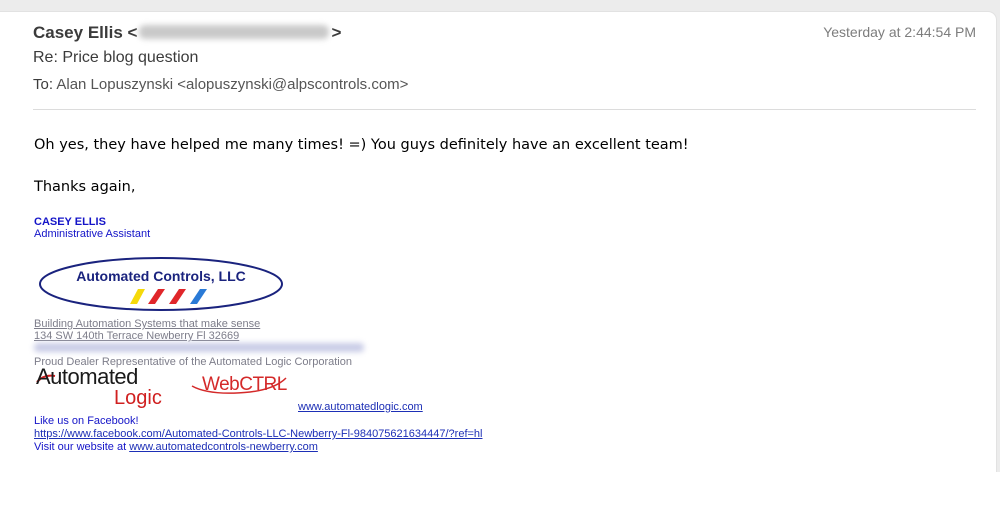 Image resolution: width=1000 pixels, height=516 pixels. What do you see at coordinates (161, 276) in the screenshot?
I see `logo-text: Automated Controls, LLC` at bounding box center [161, 276].